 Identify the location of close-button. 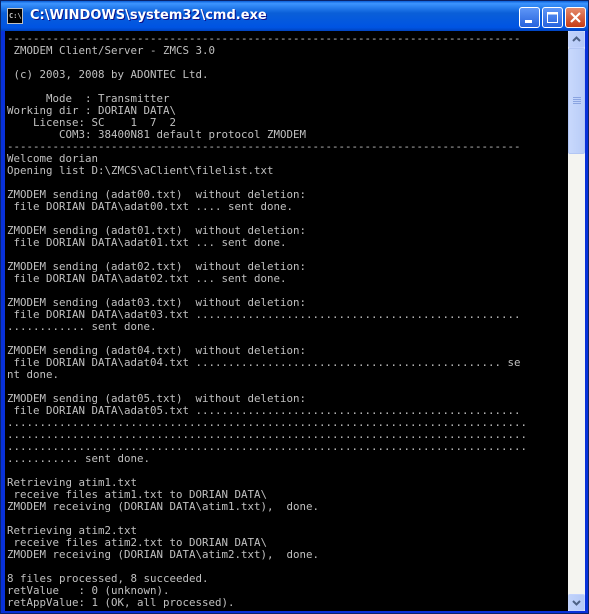
(575, 17).